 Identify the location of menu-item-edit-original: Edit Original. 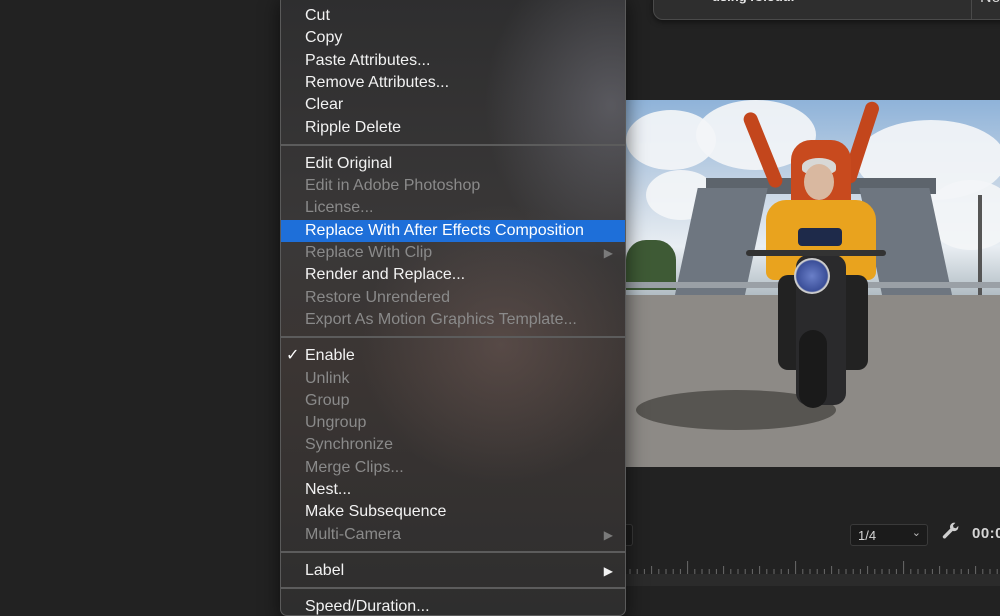
(453, 164).